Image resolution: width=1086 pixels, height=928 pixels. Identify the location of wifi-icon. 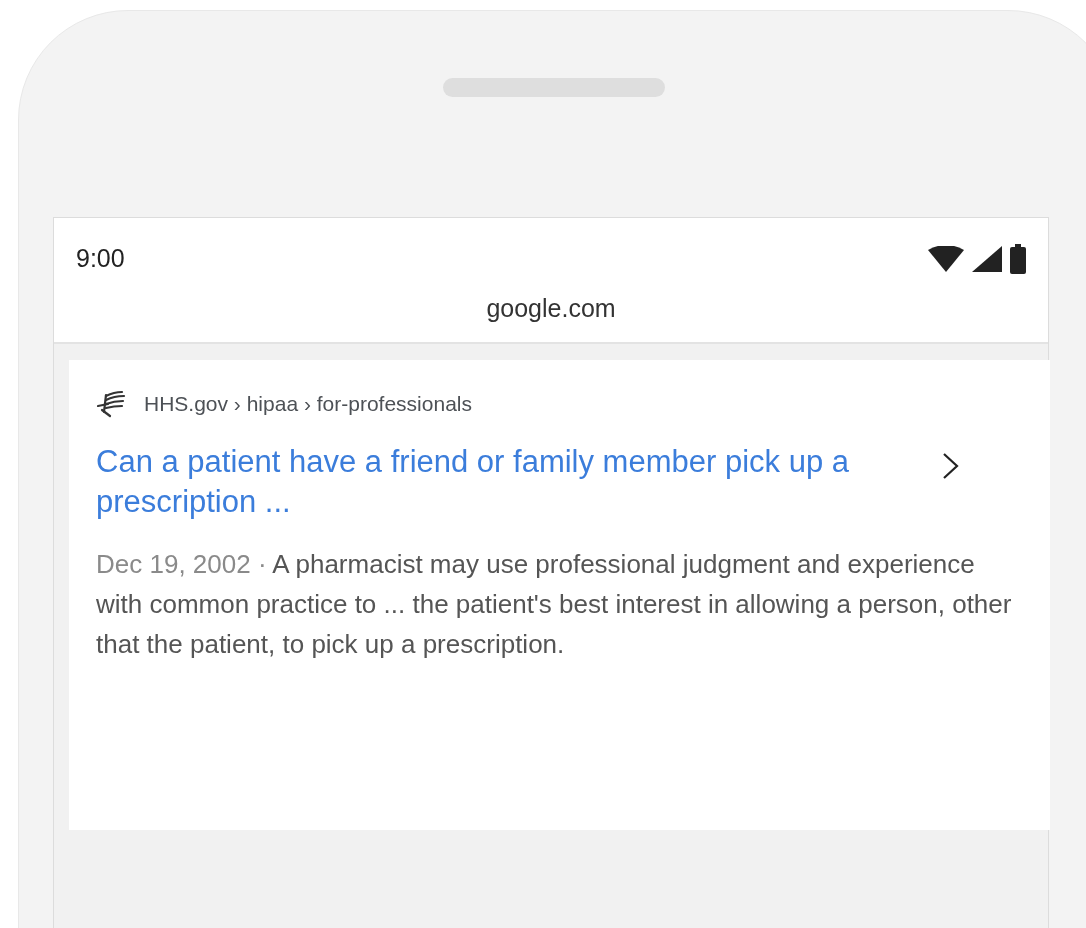
(946, 258).